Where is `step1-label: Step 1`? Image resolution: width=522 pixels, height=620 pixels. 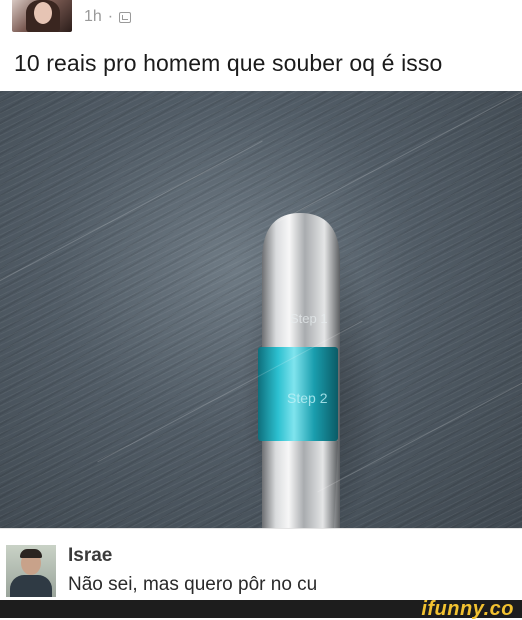
step1-label: Step 1 is located at coordinates (309, 318).